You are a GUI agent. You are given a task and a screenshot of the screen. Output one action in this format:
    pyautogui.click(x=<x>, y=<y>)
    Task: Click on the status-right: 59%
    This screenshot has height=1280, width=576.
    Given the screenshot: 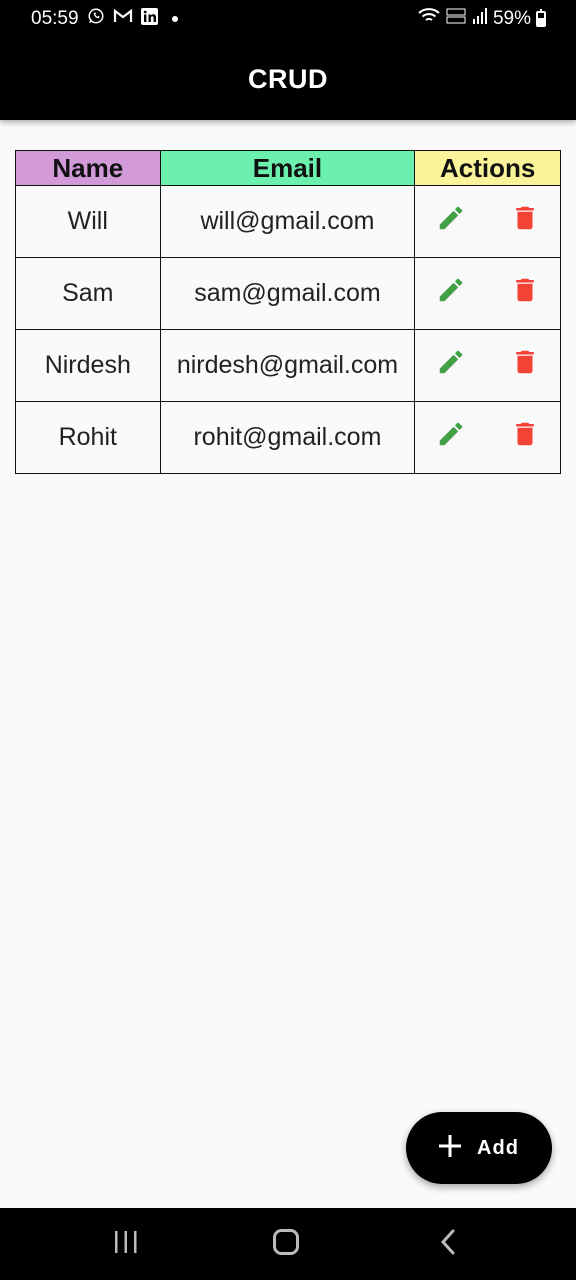 What is the action you would take?
    pyautogui.click(x=482, y=19)
    